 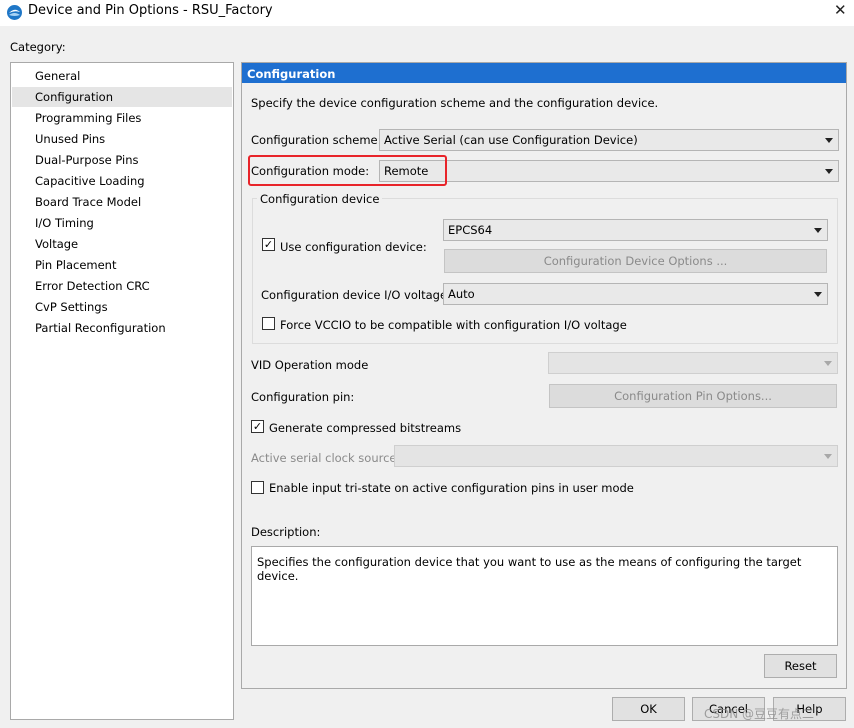 I want to click on use-configuration-device-label: Use configuration device:, so click(x=353, y=247).